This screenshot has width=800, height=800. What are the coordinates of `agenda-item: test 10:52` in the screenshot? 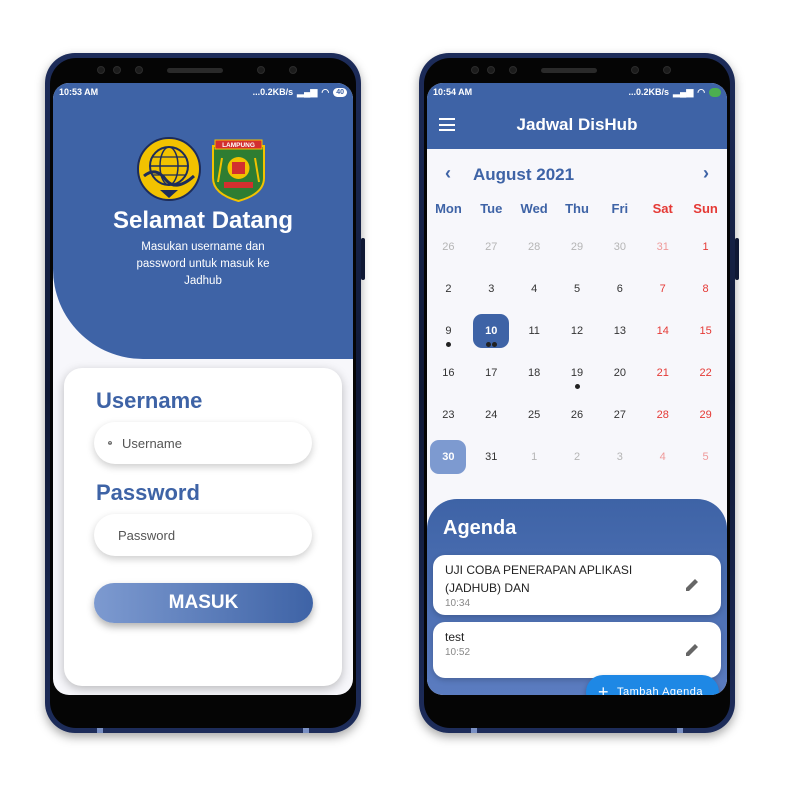 It's located at (577, 650).